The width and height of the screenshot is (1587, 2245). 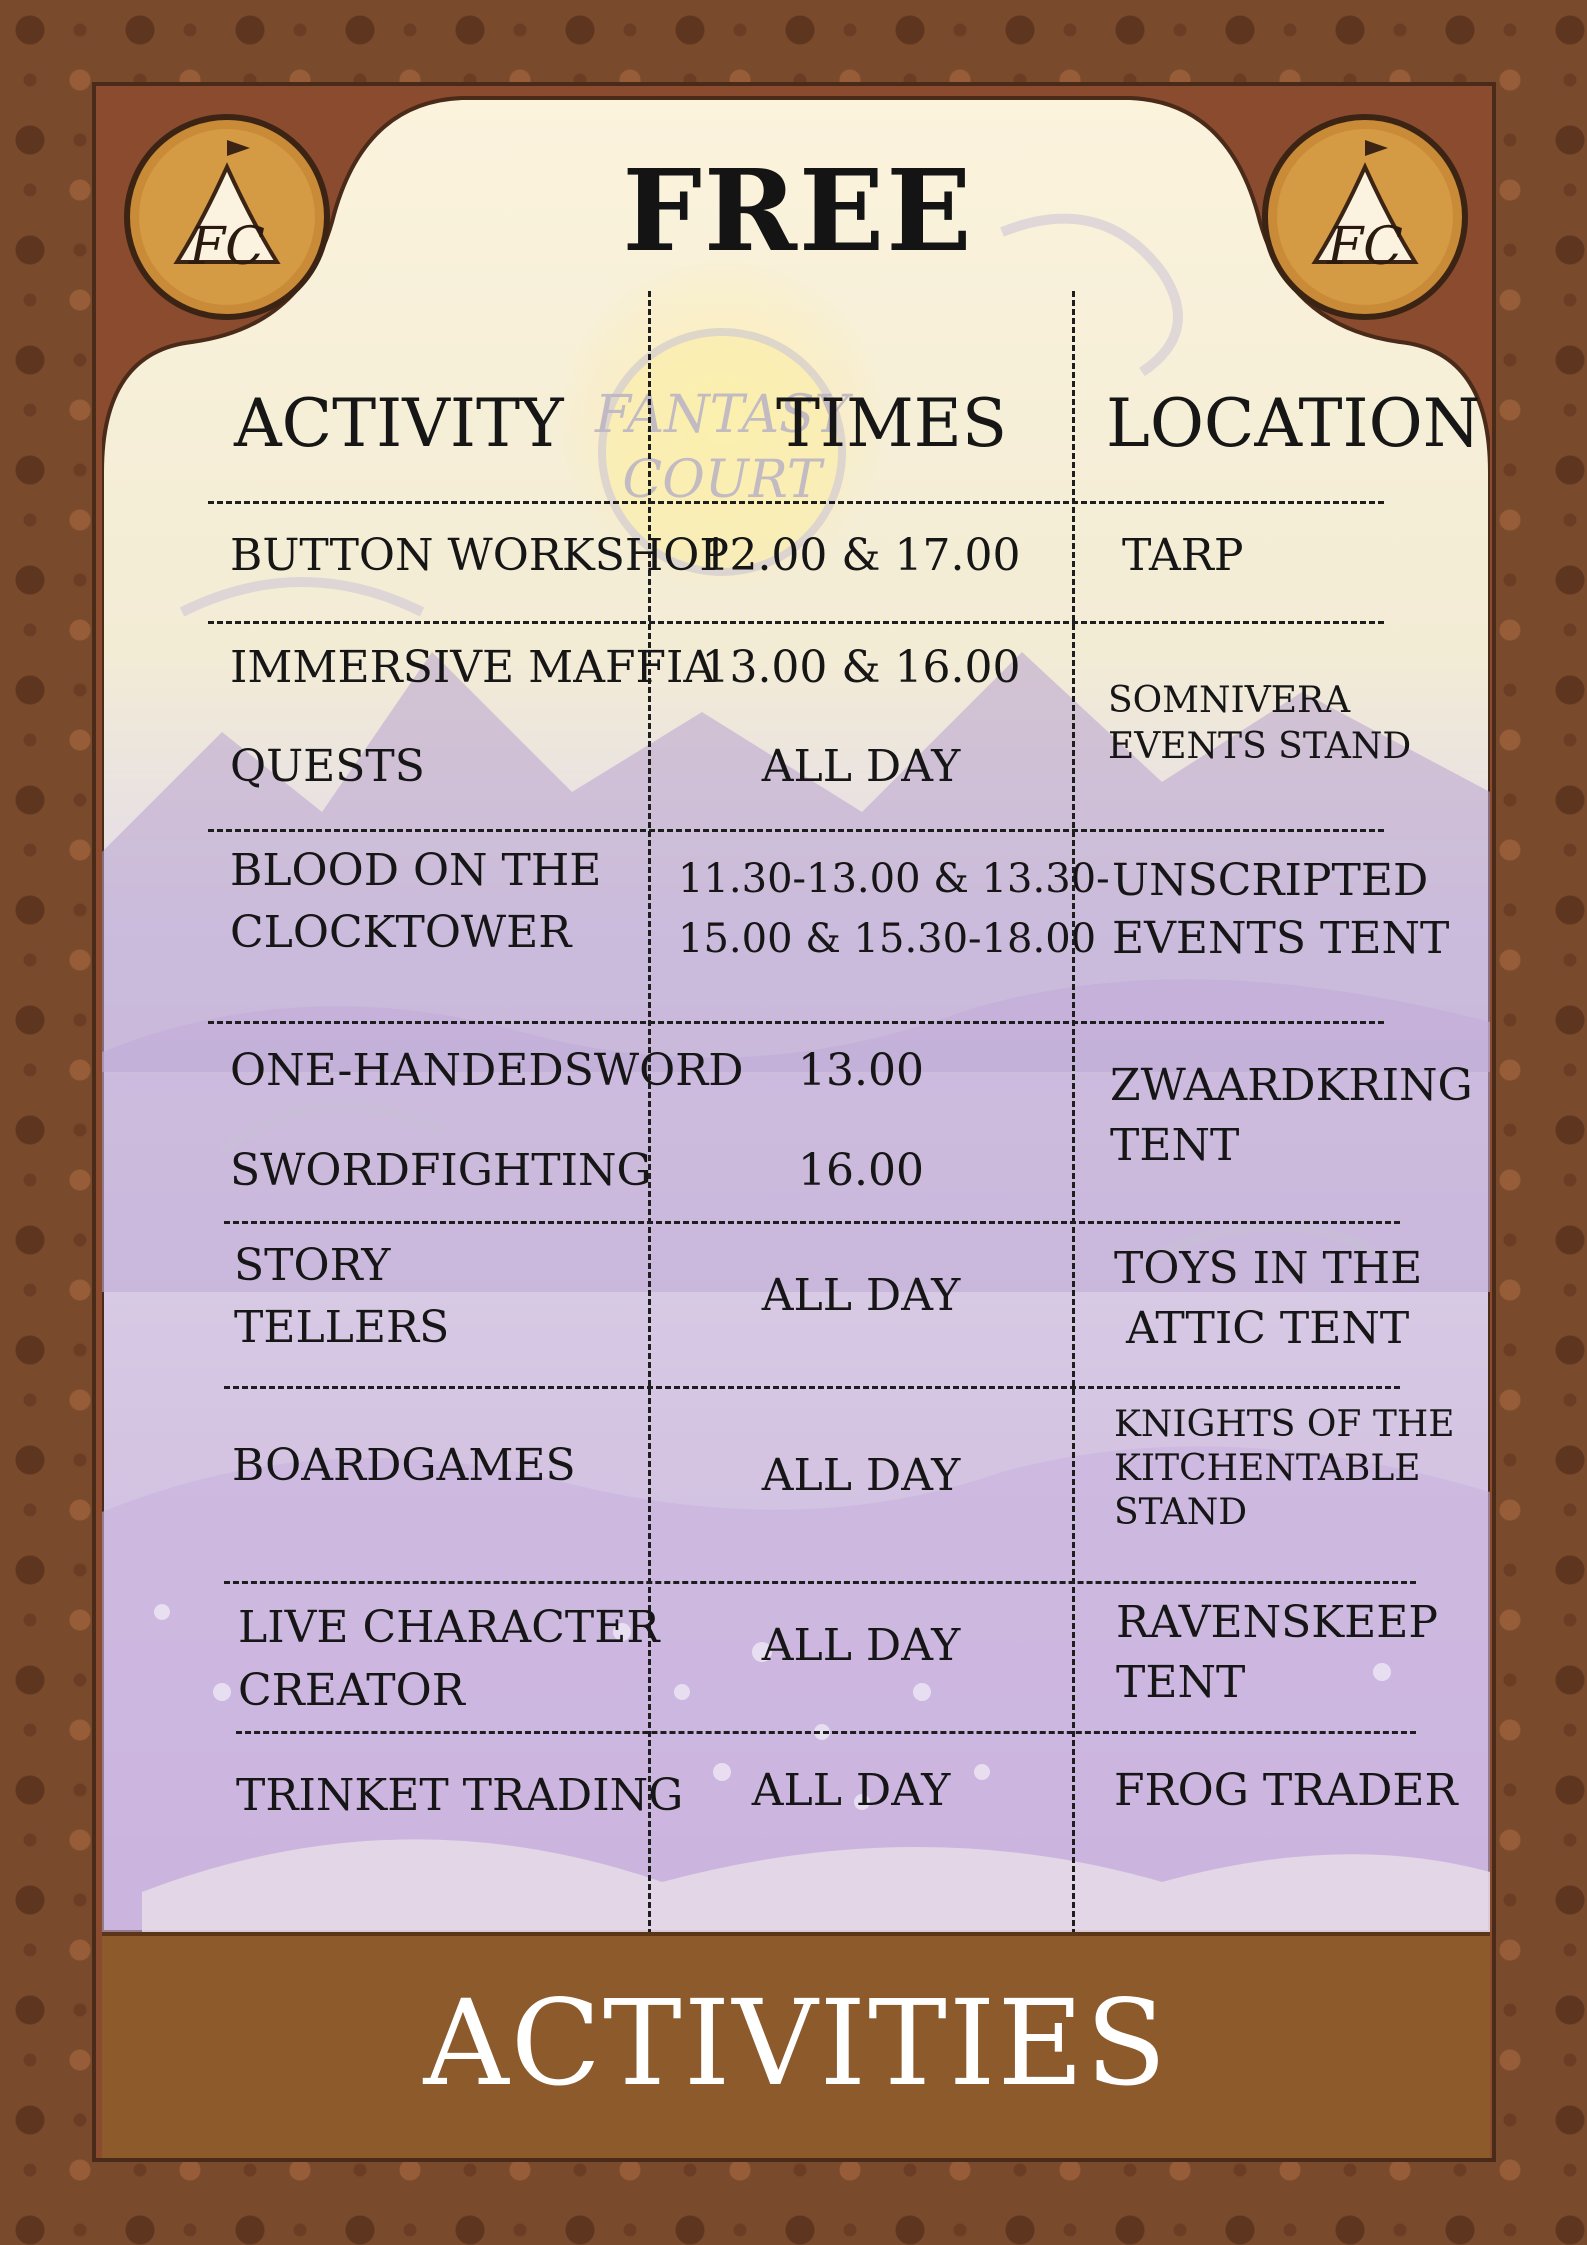 What do you see at coordinates (892, 423) in the screenshot?
I see `column-header-times: TIMES` at bounding box center [892, 423].